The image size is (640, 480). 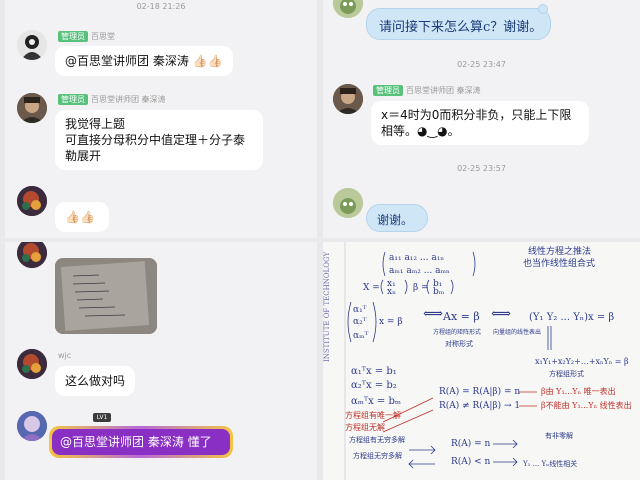 What do you see at coordinates (481, 64) in the screenshot?
I see `timestamp: 02-25 23:47` at bounding box center [481, 64].